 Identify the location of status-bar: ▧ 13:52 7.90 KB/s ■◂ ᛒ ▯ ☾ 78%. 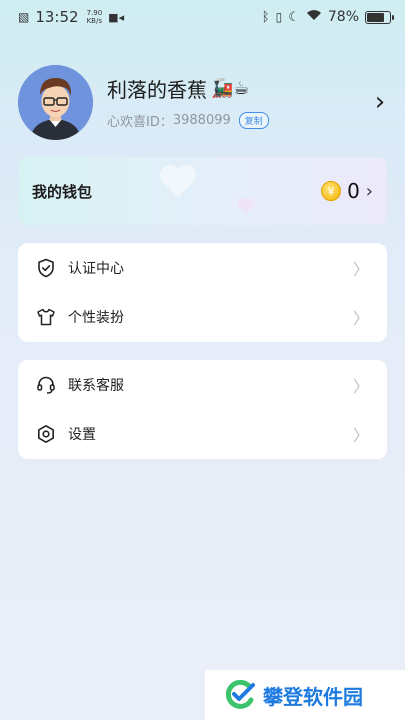
(202, 17).